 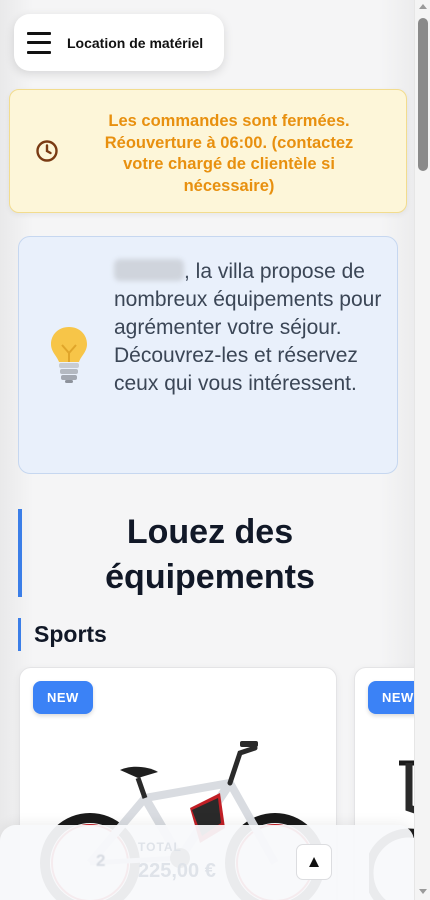 I want to click on section-title: Louez des équipements, so click(x=210, y=554).